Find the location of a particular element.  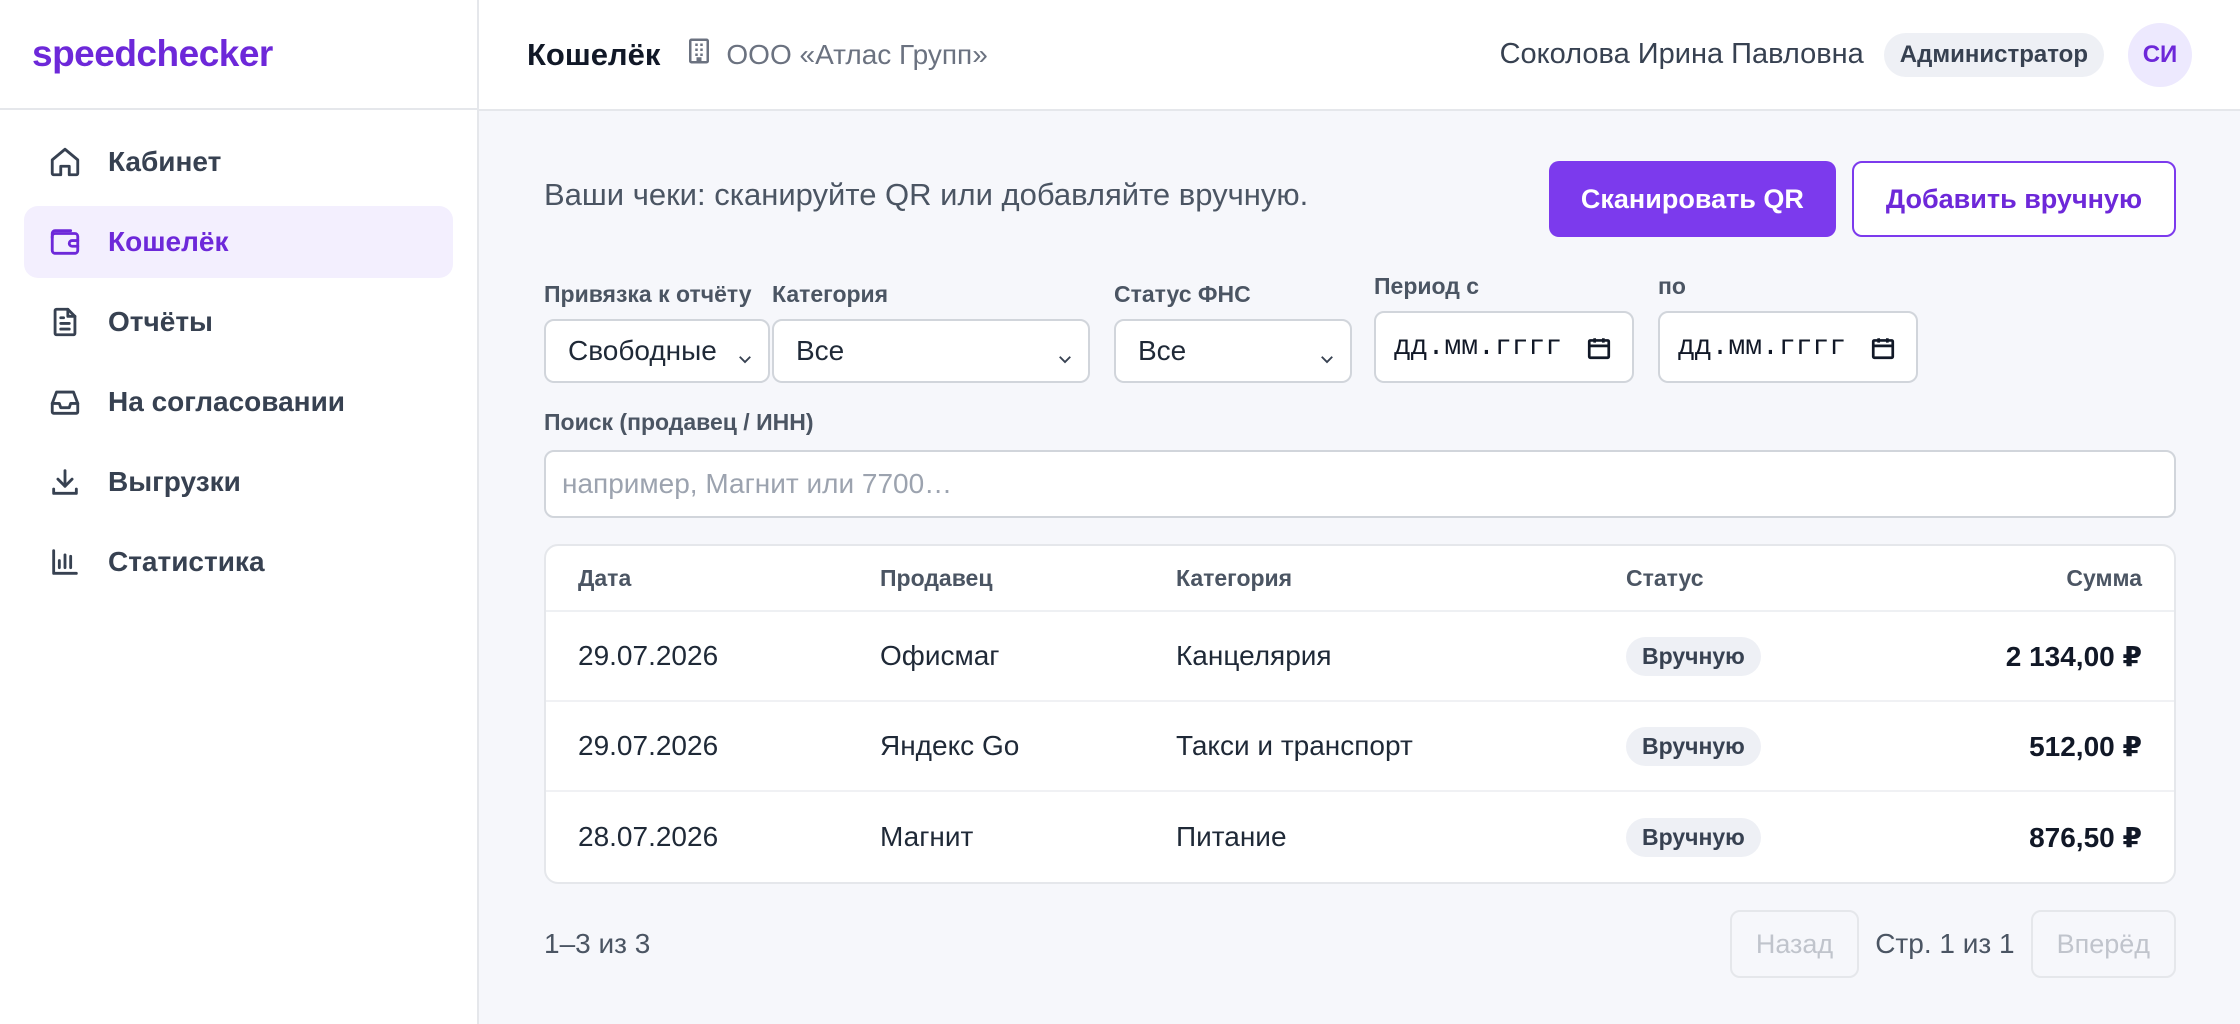

period-to-value: дд.мм.гггг is located at coordinates (1762, 347).